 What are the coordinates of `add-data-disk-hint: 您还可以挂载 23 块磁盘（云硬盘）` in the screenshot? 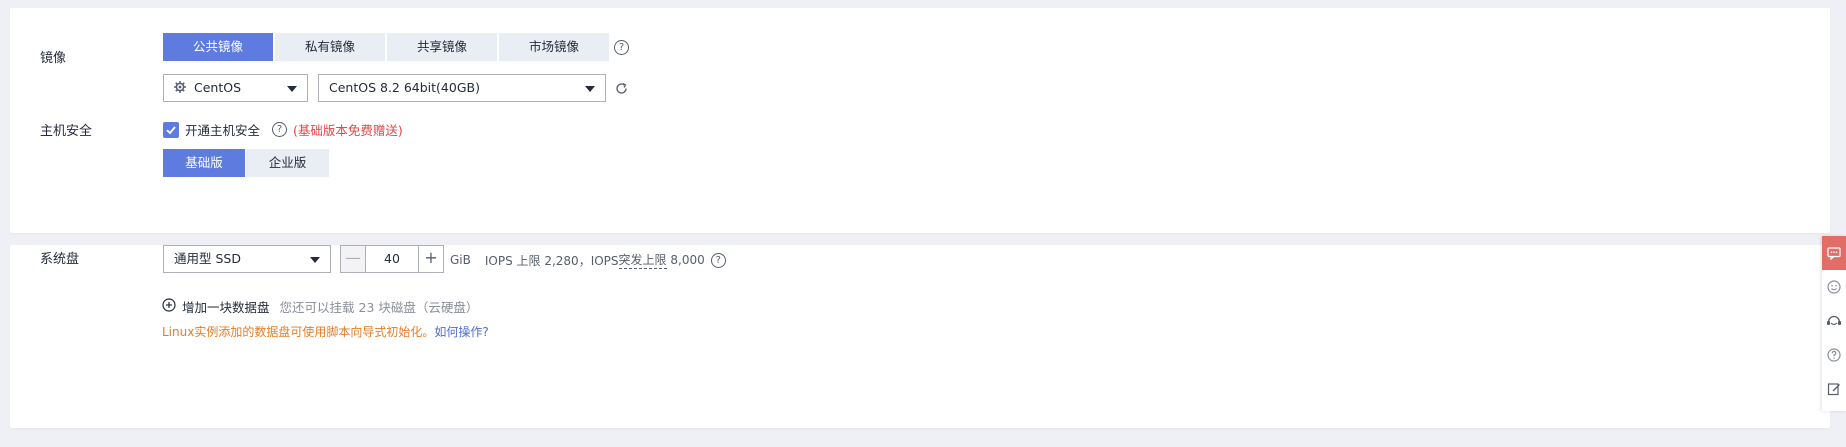 It's located at (379, 307).